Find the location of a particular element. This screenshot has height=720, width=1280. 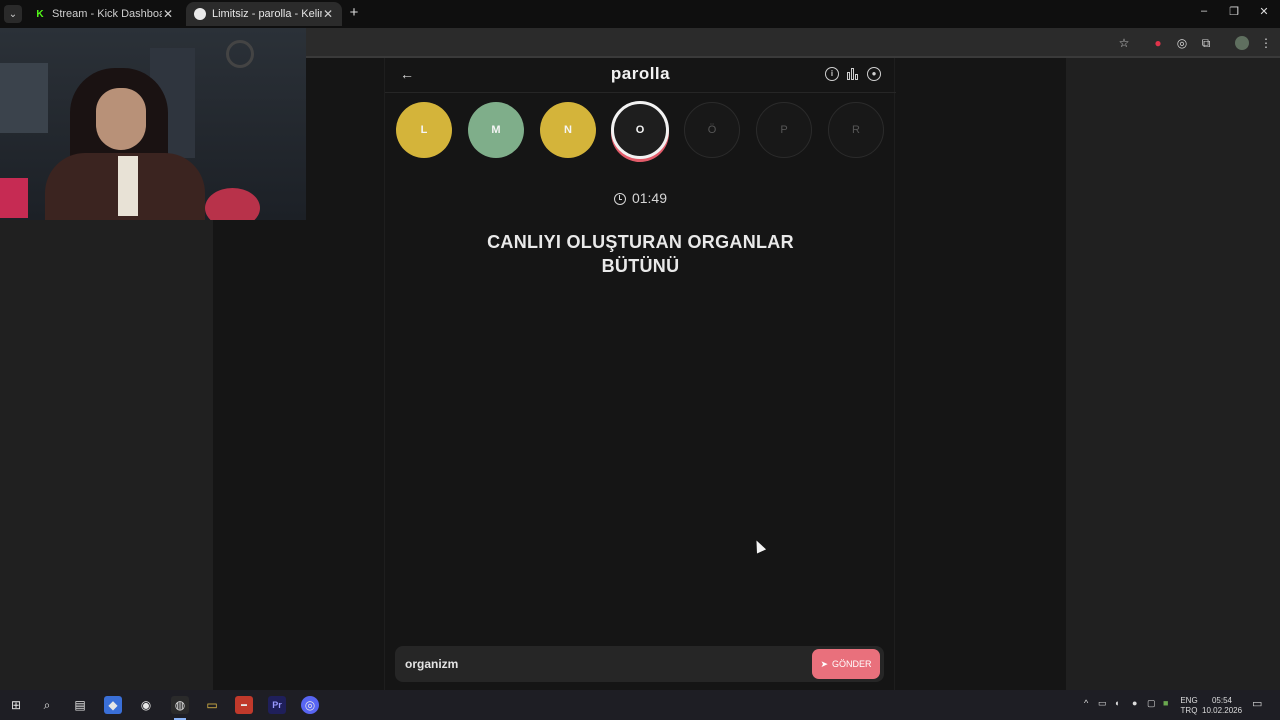

notification-icon: ▭ is located at coordinates (1257, 703).